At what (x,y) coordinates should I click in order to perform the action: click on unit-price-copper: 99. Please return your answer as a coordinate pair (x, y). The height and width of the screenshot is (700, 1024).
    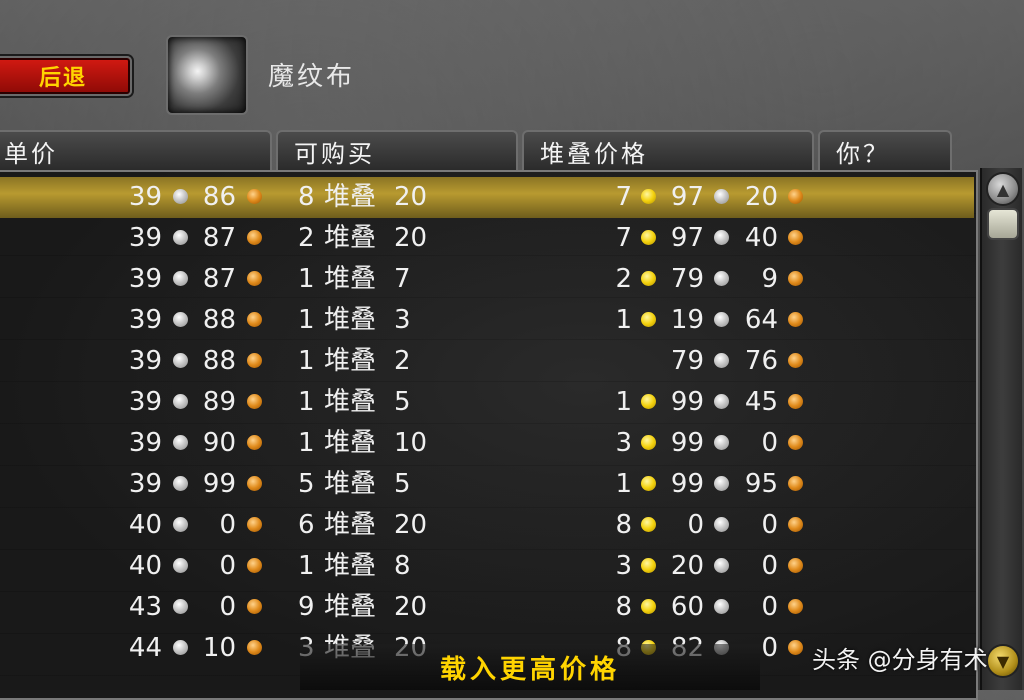
    Looking at the image, I should click on (219, 484).